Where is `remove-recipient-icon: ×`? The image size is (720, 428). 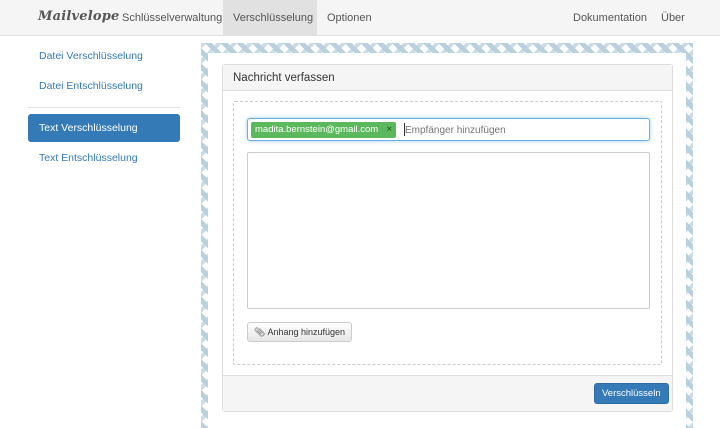 remove-recipient-icon: × is located at coordinates (389, 130).